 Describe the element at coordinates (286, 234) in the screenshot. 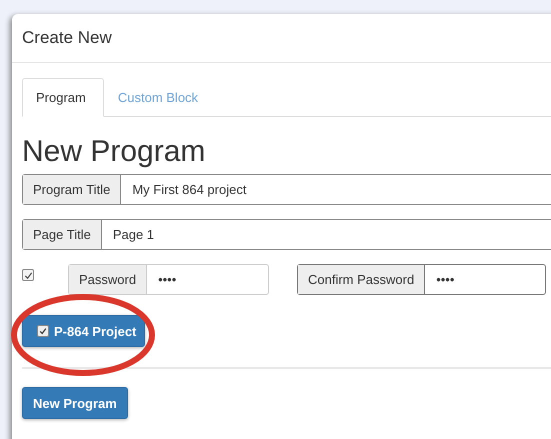

I see `text-field: Page Title Page 1` at that location.